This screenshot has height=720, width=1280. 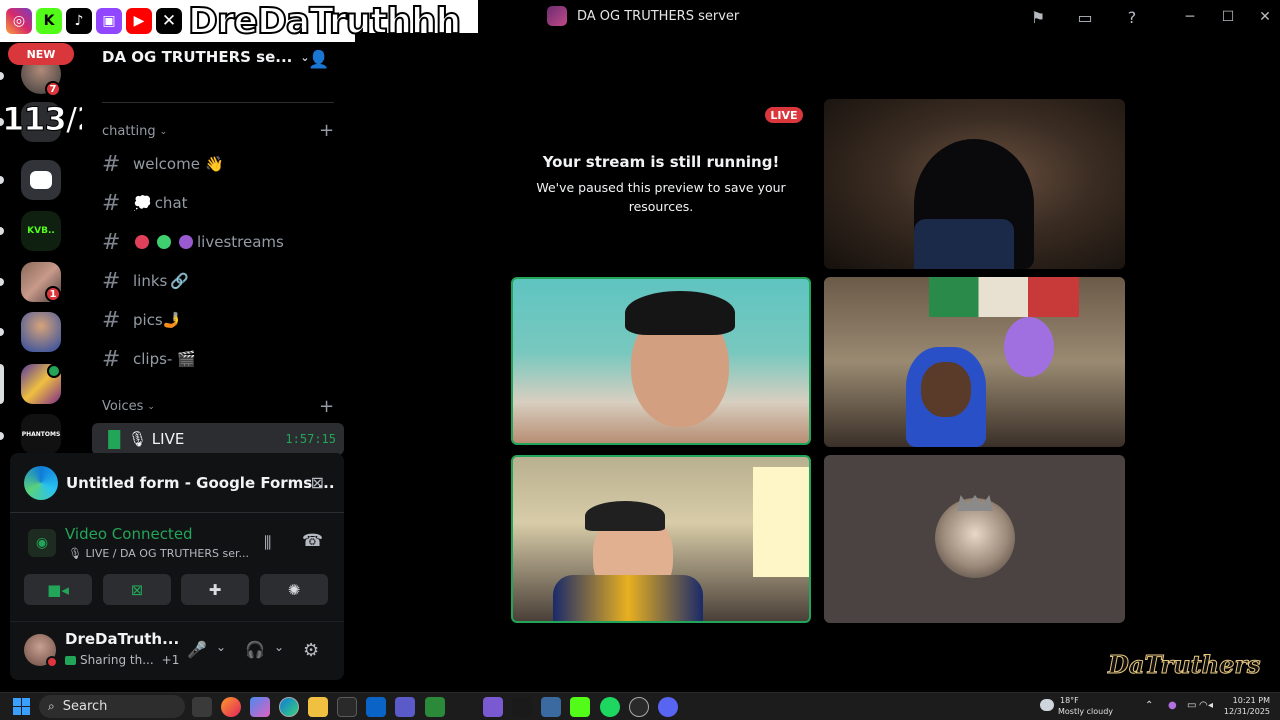 What do you see at coordinates (218, 320) in the screenshot?
I see `channel-pics: # pics 🤳` at bounding box center [218, 320].